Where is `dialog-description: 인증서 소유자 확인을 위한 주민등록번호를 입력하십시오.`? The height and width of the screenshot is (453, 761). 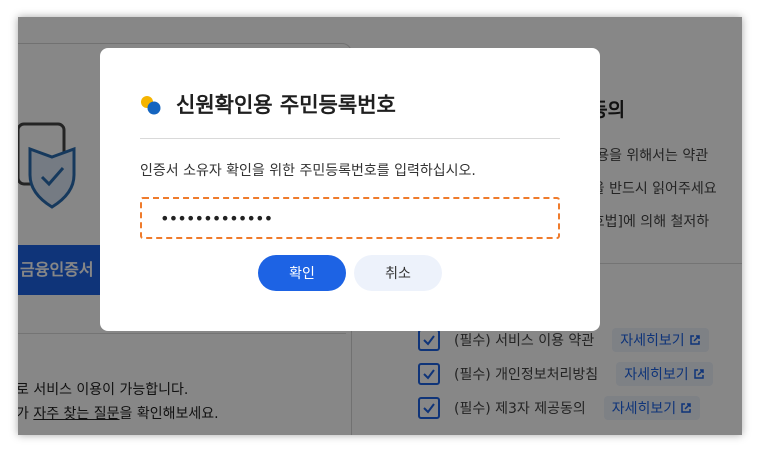
dialog-description: 인증서 소유자 확인을 위한 주민등록번호를 입력하십시오. is located at coordinates (308, 171).